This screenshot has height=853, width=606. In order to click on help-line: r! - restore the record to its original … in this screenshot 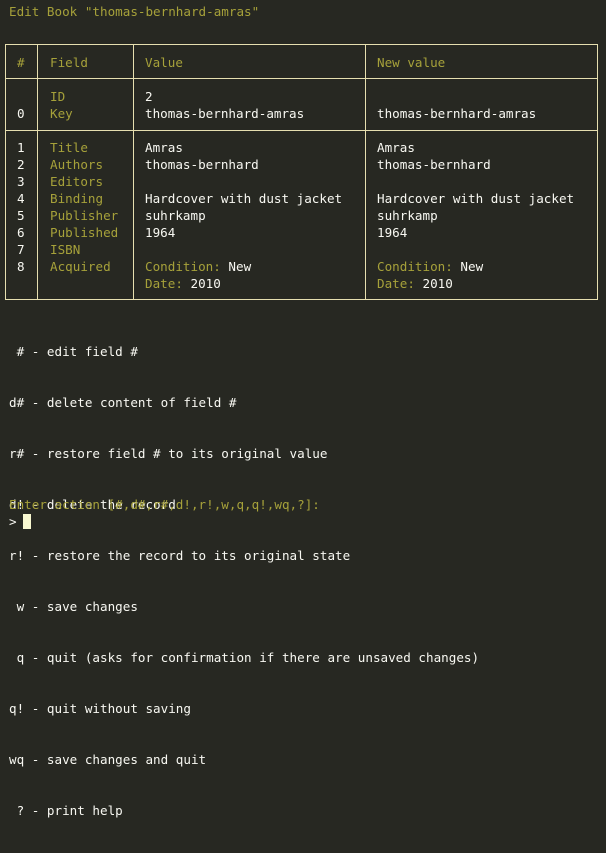, I will do `click(180, 555)`.